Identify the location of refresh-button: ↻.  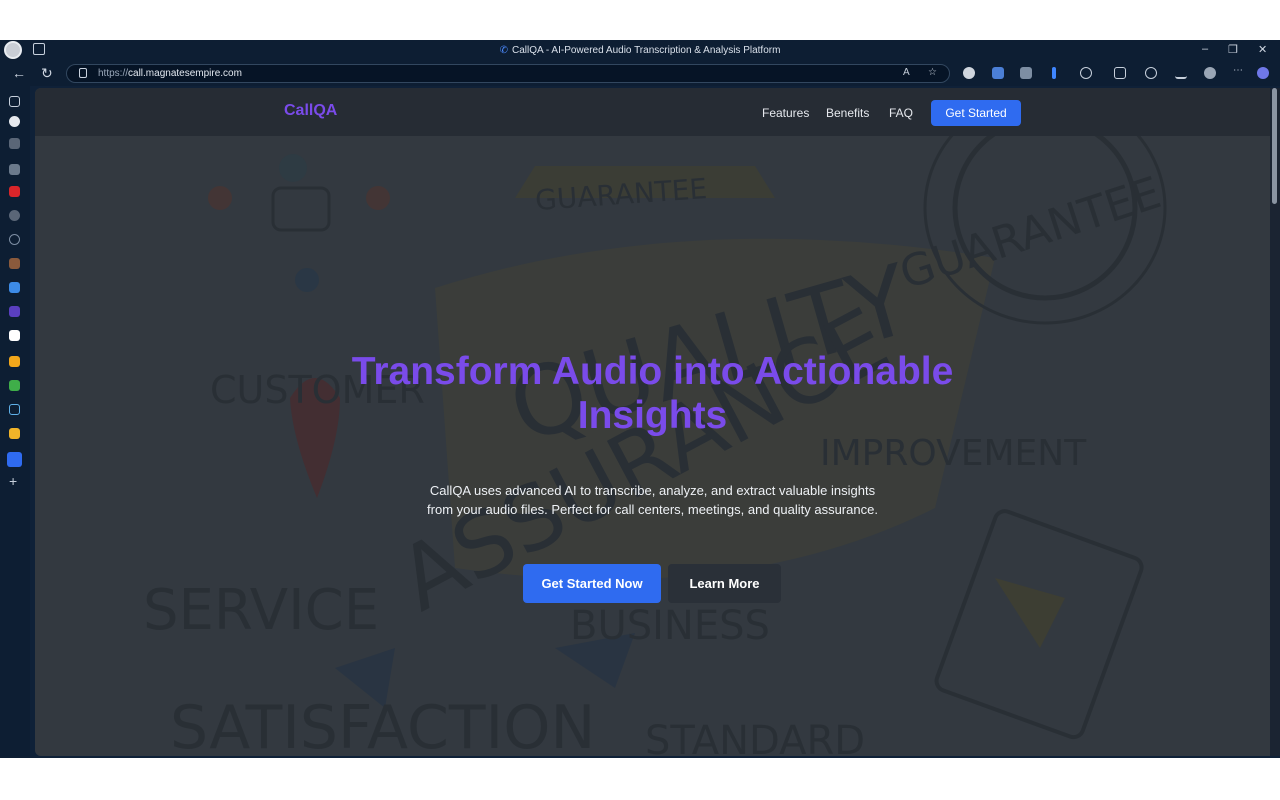
(47, 73).